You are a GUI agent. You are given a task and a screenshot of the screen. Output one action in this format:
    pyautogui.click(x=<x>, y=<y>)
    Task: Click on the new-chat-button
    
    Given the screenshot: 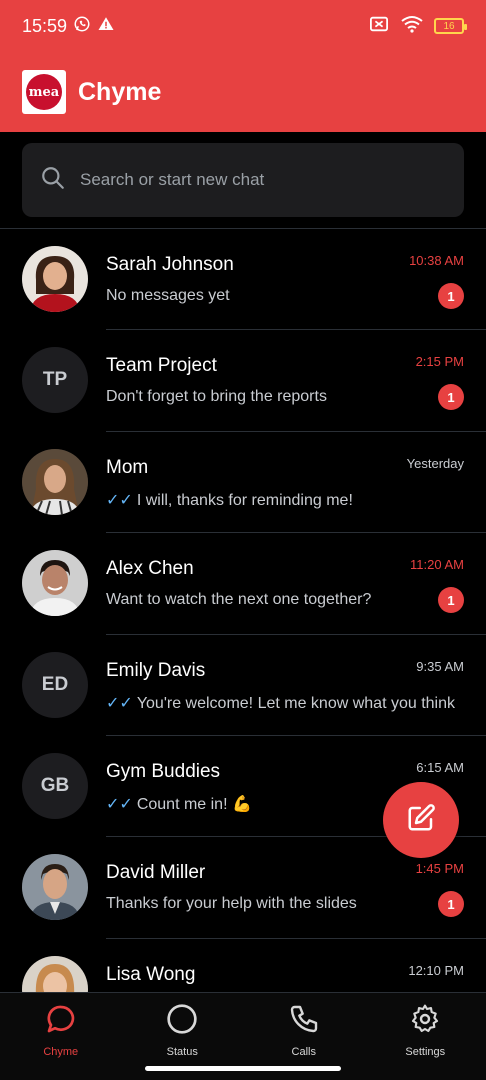 What is the action you would take?
    pyautogui.click(x=421, y=820)
    